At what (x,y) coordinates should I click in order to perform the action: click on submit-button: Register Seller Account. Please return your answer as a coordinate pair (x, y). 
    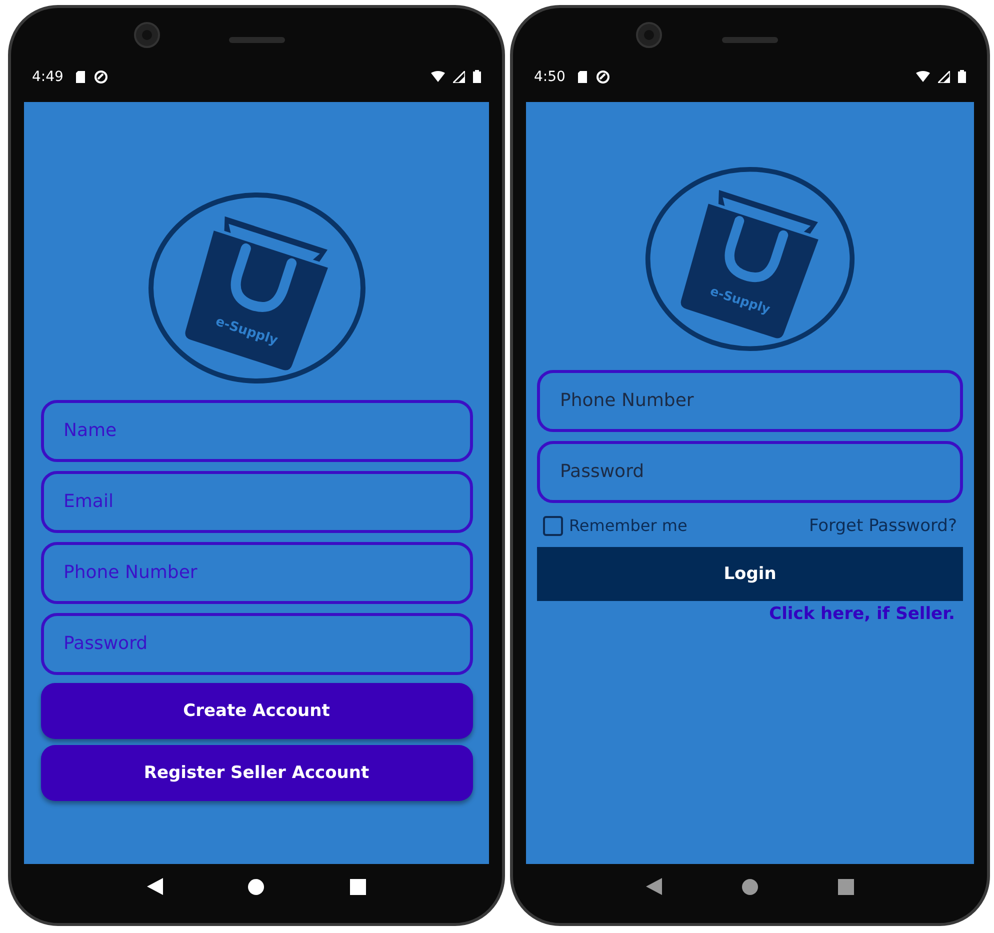
    Looking at the image, I should click on (256, 772).